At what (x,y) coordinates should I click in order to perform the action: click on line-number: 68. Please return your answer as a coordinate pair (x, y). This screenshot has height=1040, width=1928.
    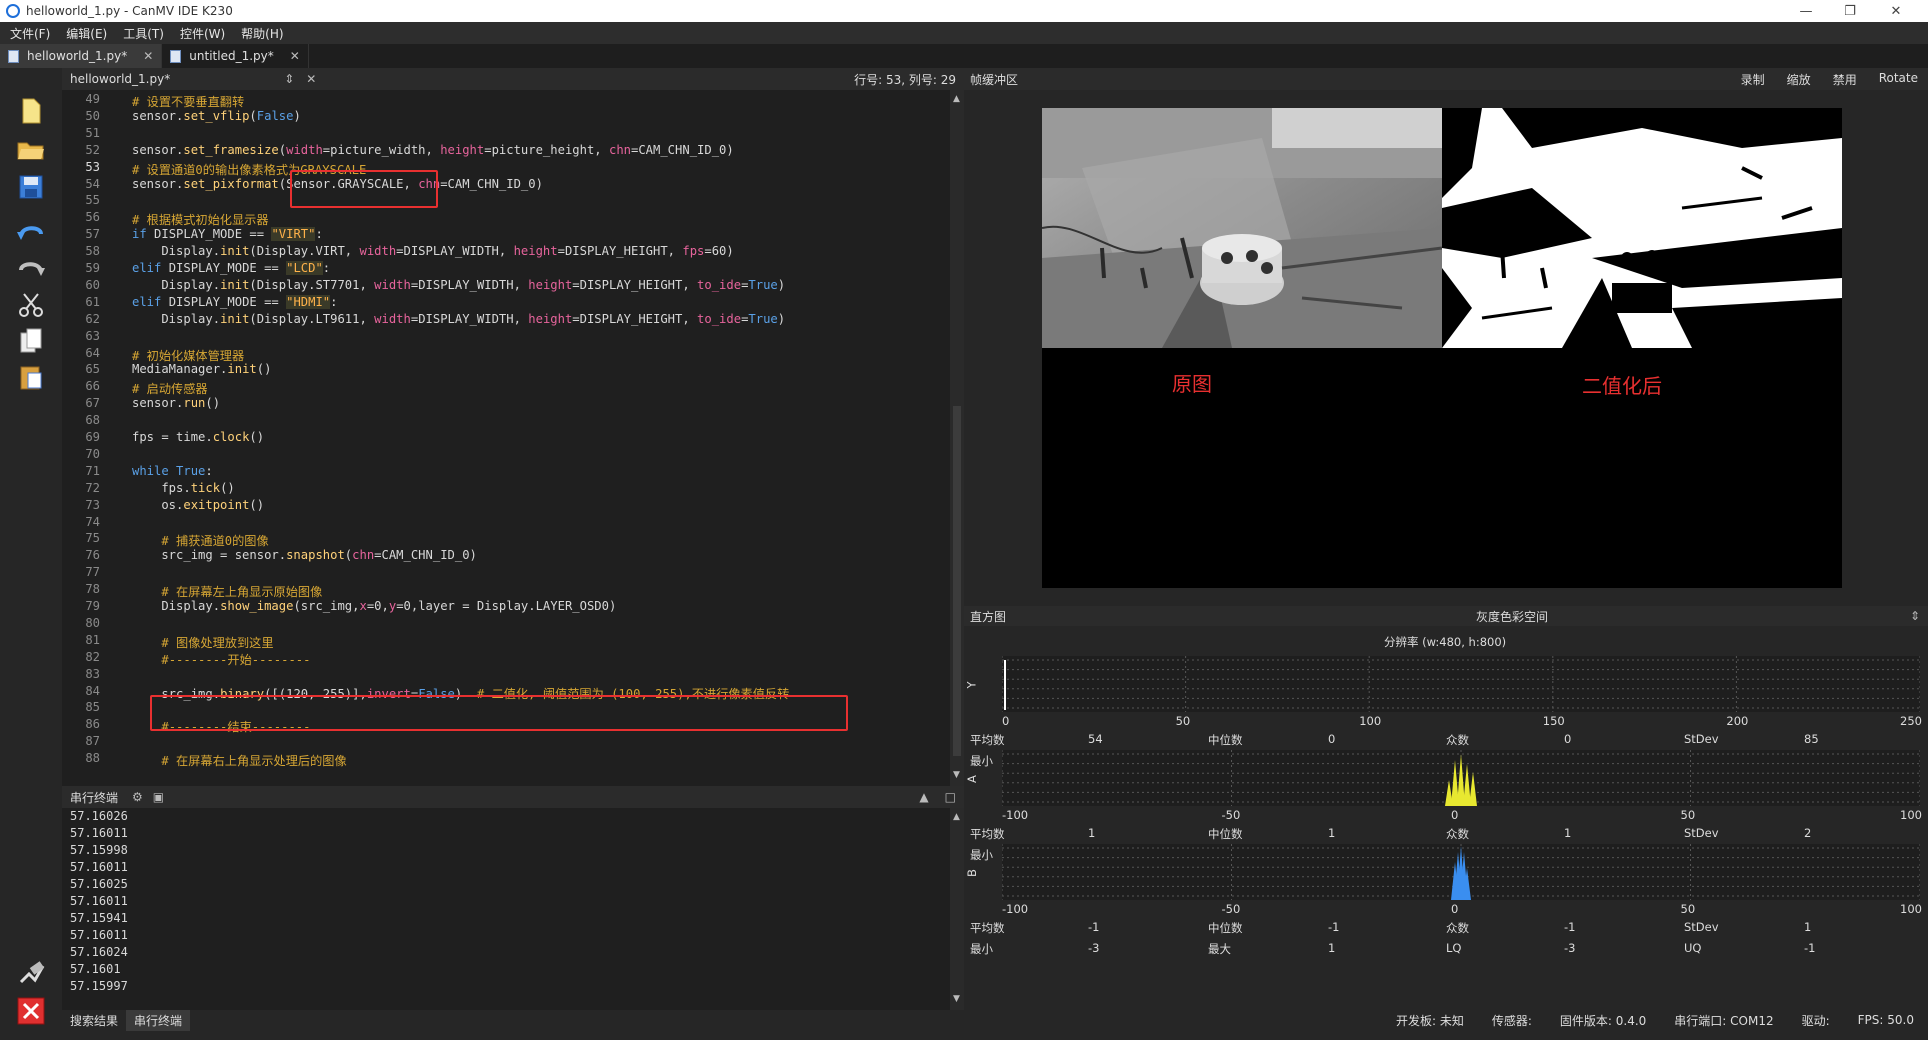
    Looking at the image, I should click on (92, 420).